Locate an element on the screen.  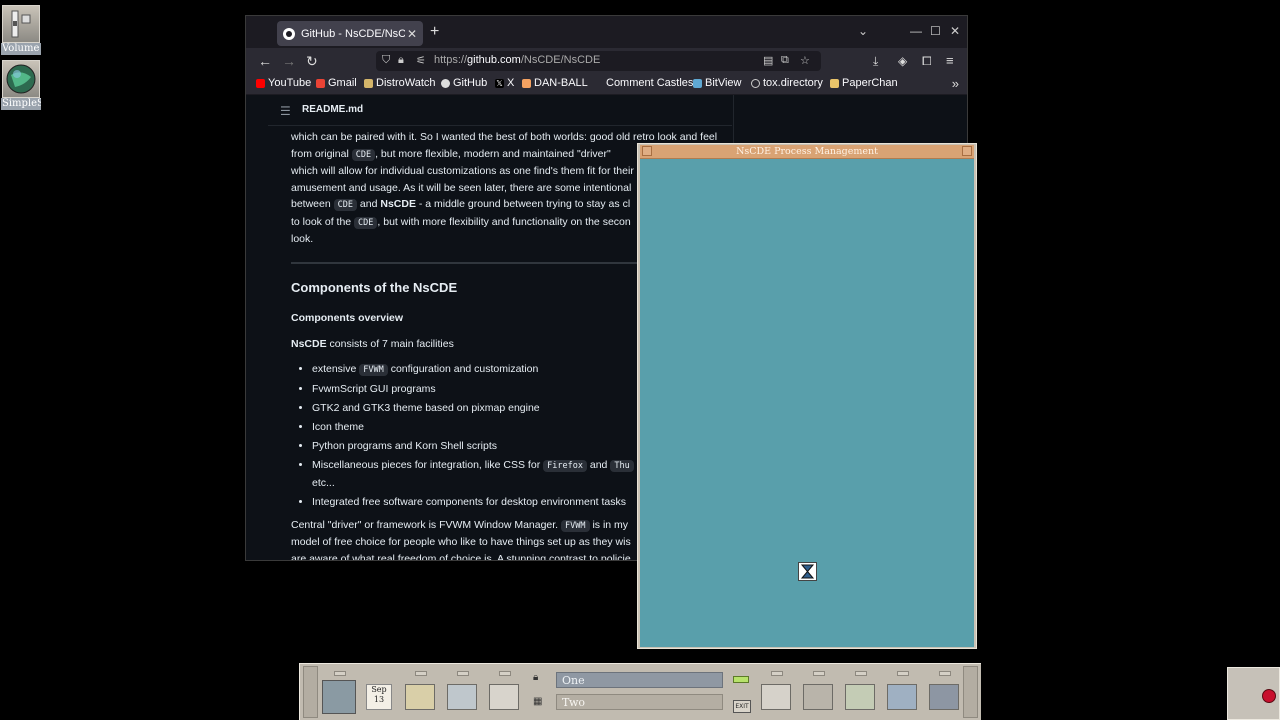
desktop-icon-simples: SimpleS is located at coordinates (21, 85).